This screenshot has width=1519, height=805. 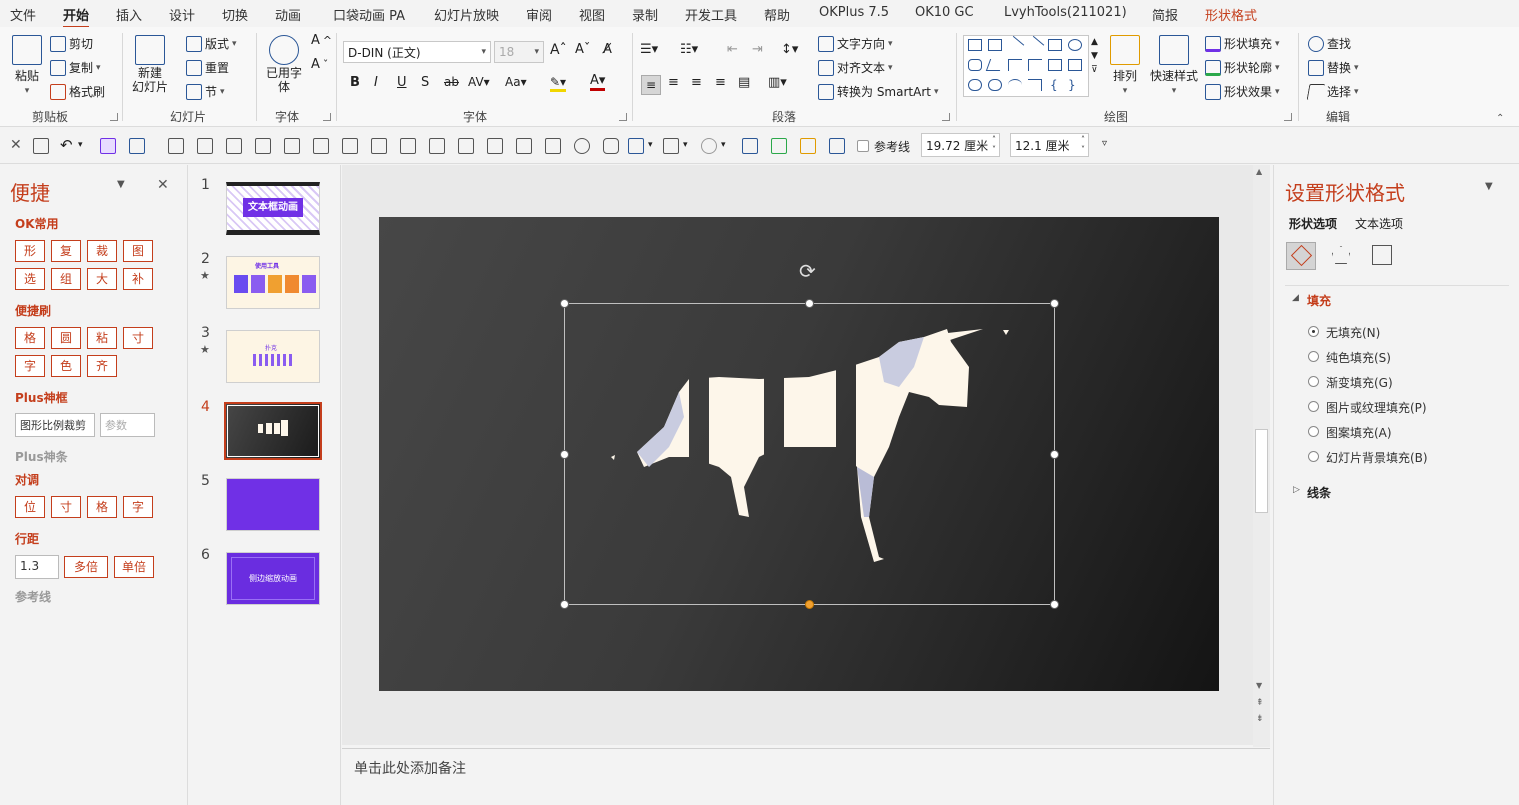 What do you see at coordinates (66, 507) in the screenshot?
I see `swap-btn-size: 寸` at bounding box center [66, 507].